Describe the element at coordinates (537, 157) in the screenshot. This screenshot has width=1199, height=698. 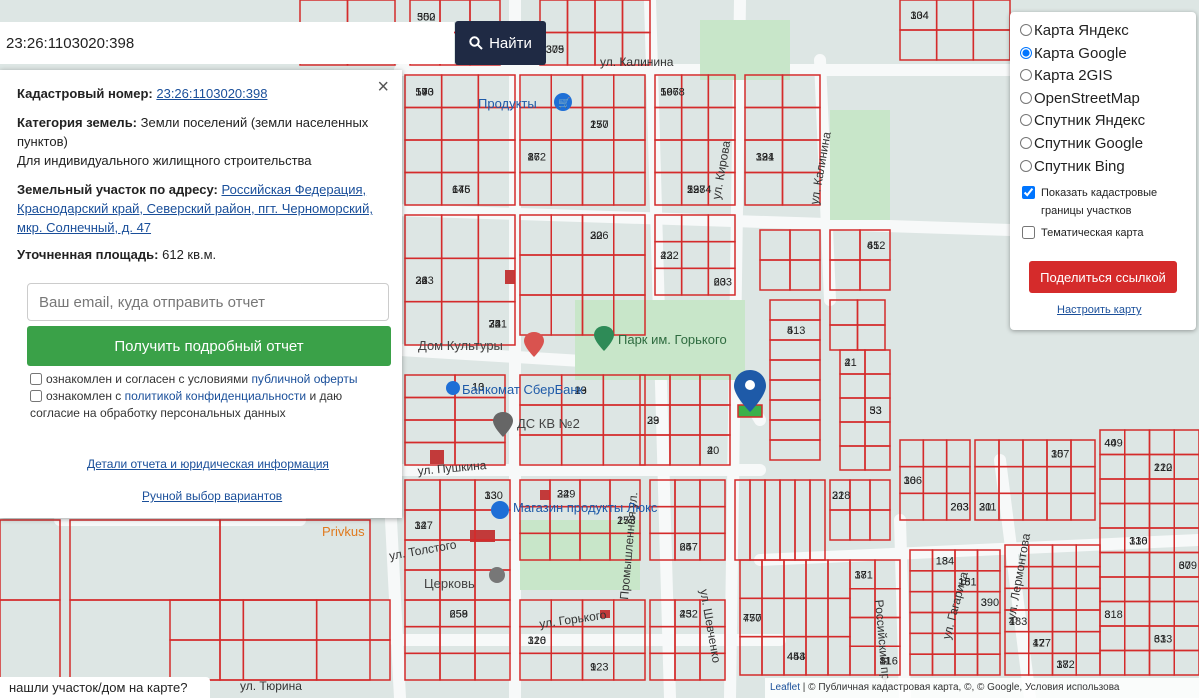
I see `parcel-number: 172` at that location.